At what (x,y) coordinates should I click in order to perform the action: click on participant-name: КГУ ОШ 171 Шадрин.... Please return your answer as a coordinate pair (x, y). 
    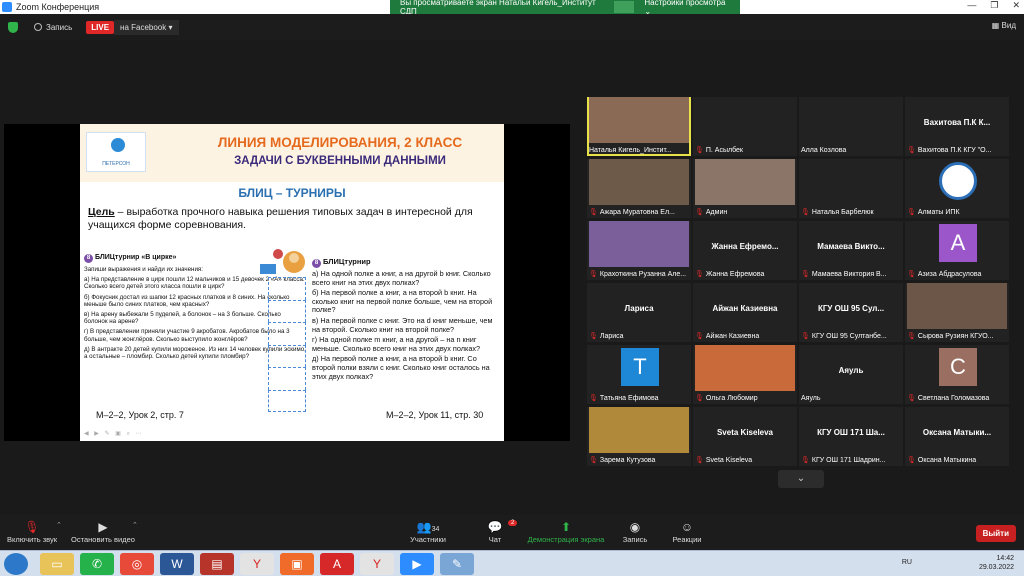
    Looking at the image, I should click on (848, 460).